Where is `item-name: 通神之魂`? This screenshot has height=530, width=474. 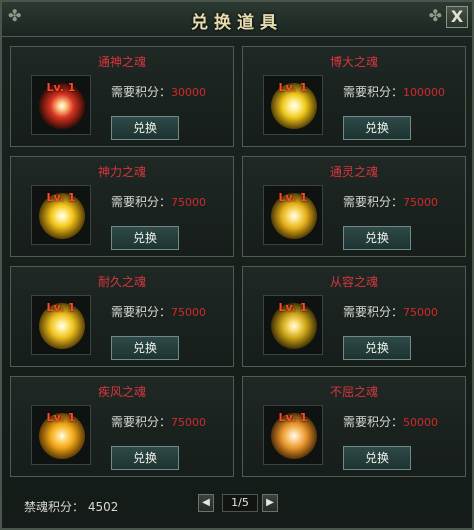 item-name: 通神之魂 is located at coordinates (121, 62).